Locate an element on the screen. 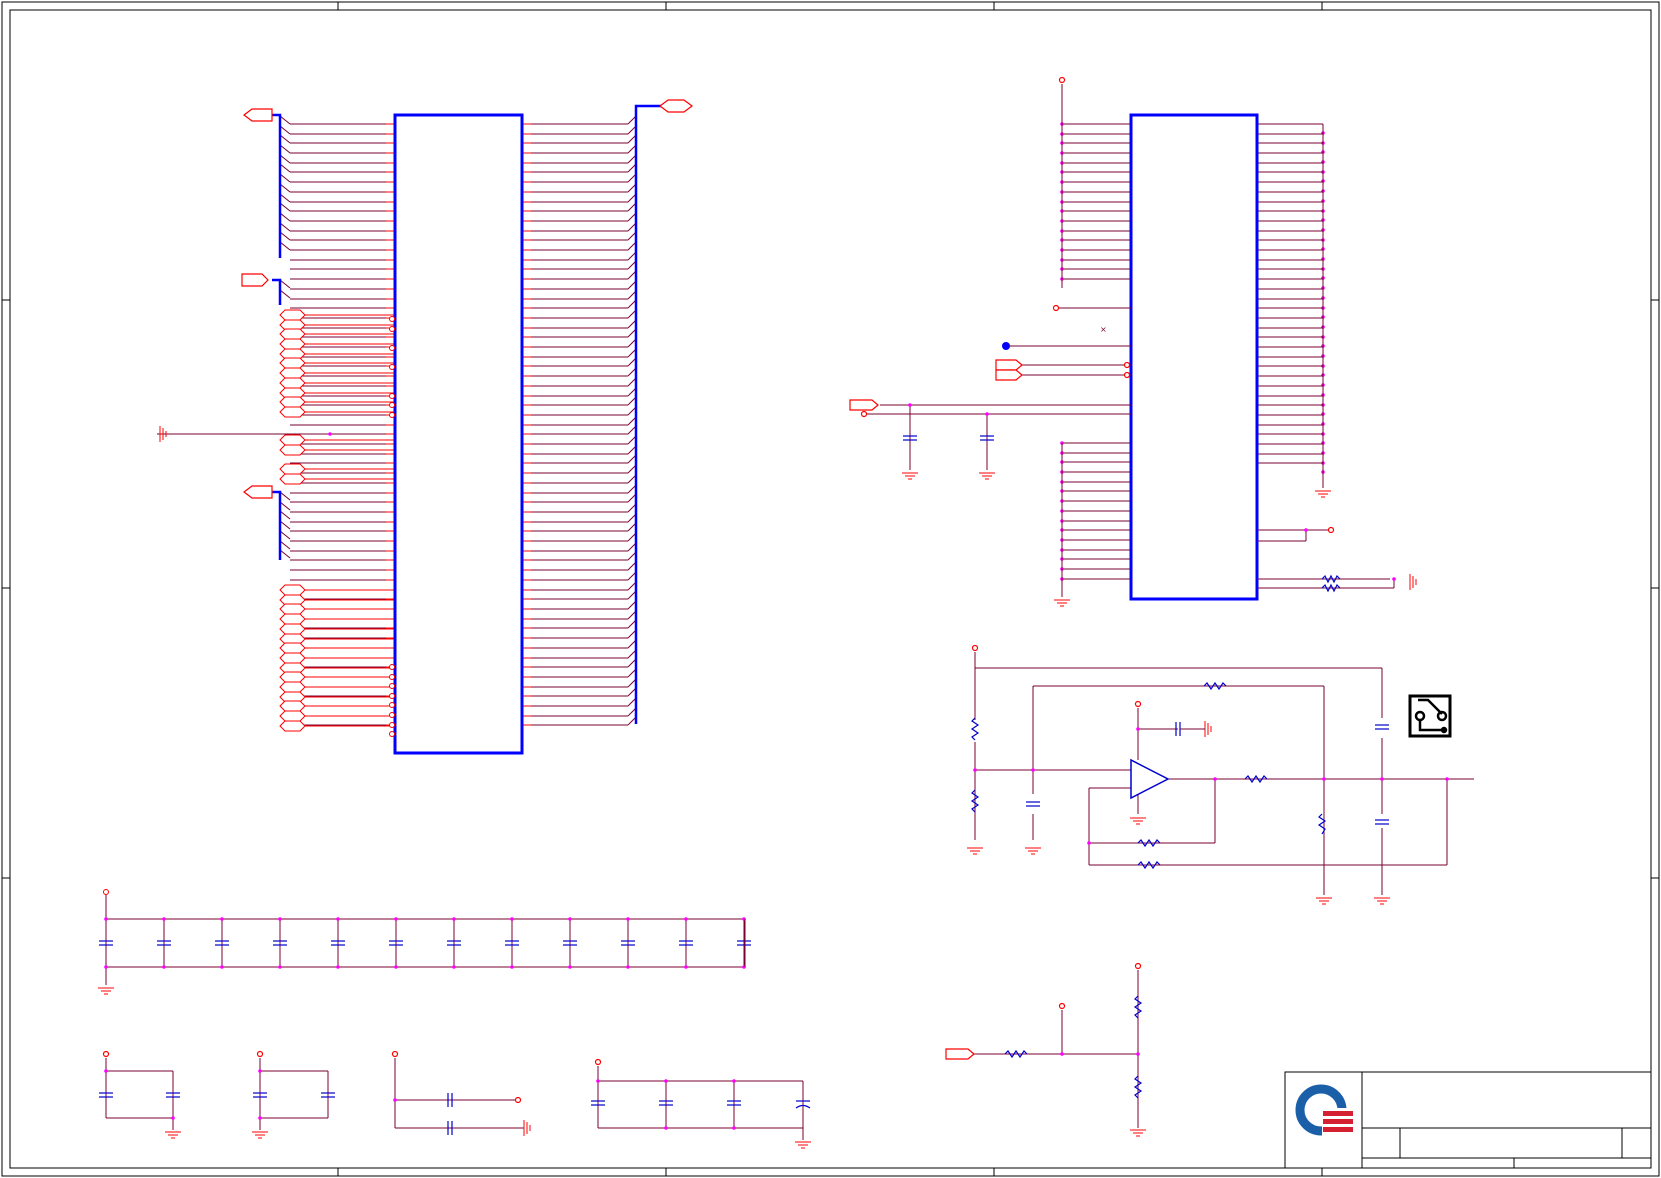 The width and height of the screenshot is (1661, 1178). cap-groups-bottom is located at coordinates (455, 1099).